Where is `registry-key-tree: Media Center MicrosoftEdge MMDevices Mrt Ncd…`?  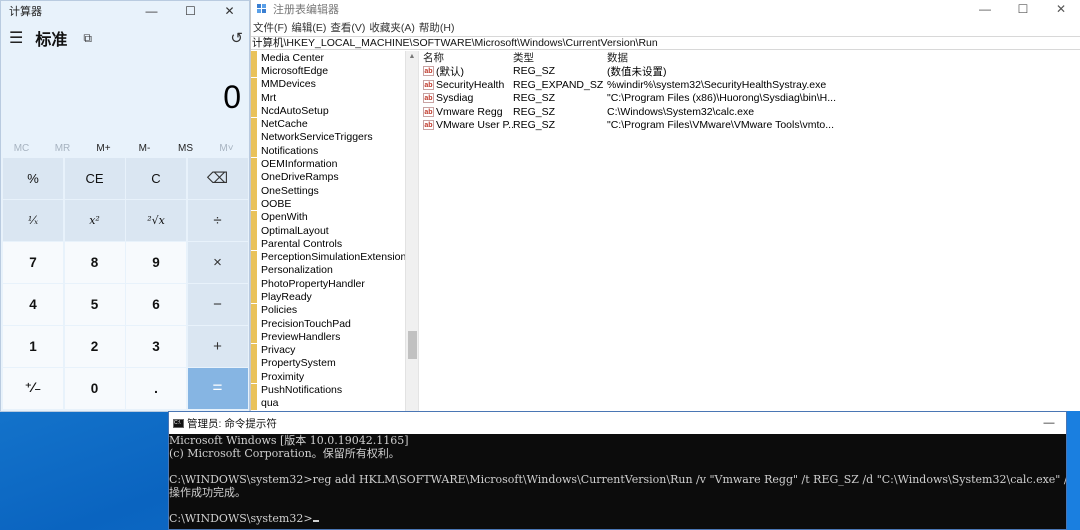
registry-key-tree: Media Center MicrosoftEdge MMDevices Mrt Ncd… is located at coordinates (335, 231).